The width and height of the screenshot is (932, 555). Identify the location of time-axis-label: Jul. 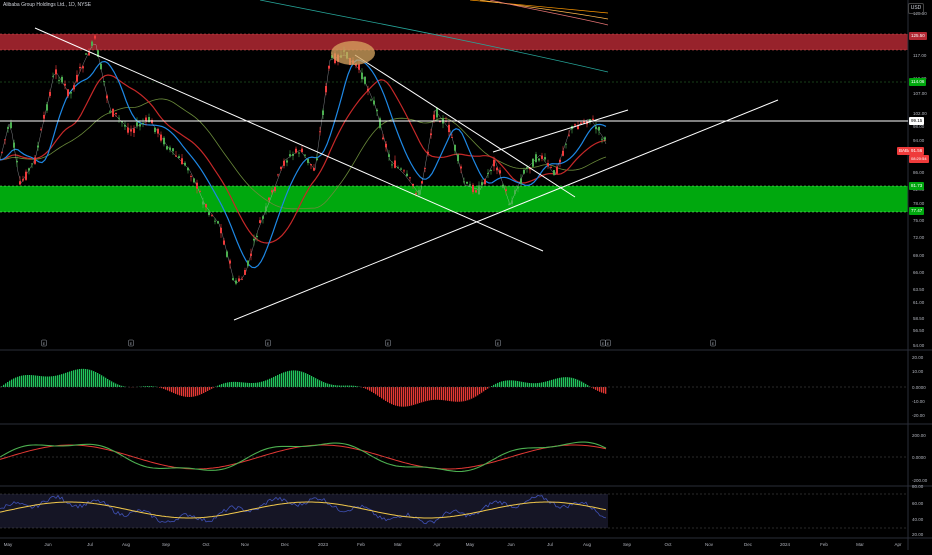
(550, 544).